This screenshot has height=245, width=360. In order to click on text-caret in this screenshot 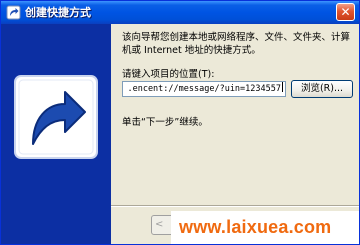, I will do `click(282, 87)`.